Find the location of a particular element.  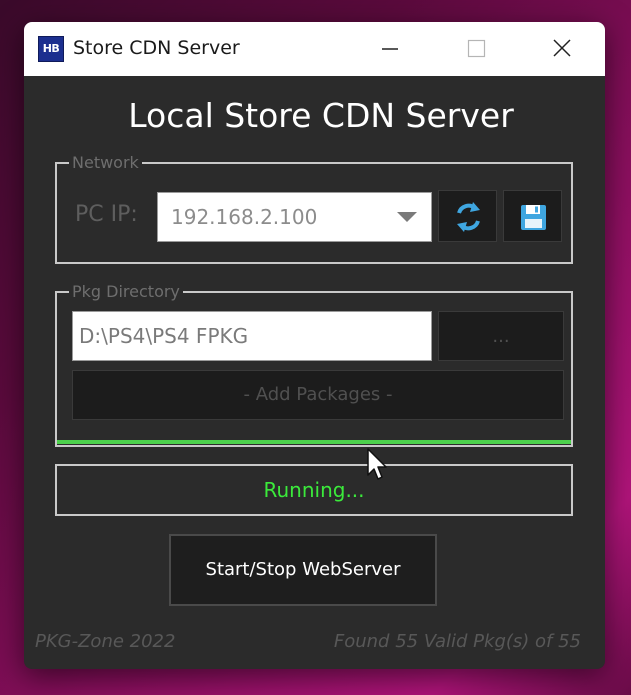

maximize-icon is located at coordinates (476, 48).